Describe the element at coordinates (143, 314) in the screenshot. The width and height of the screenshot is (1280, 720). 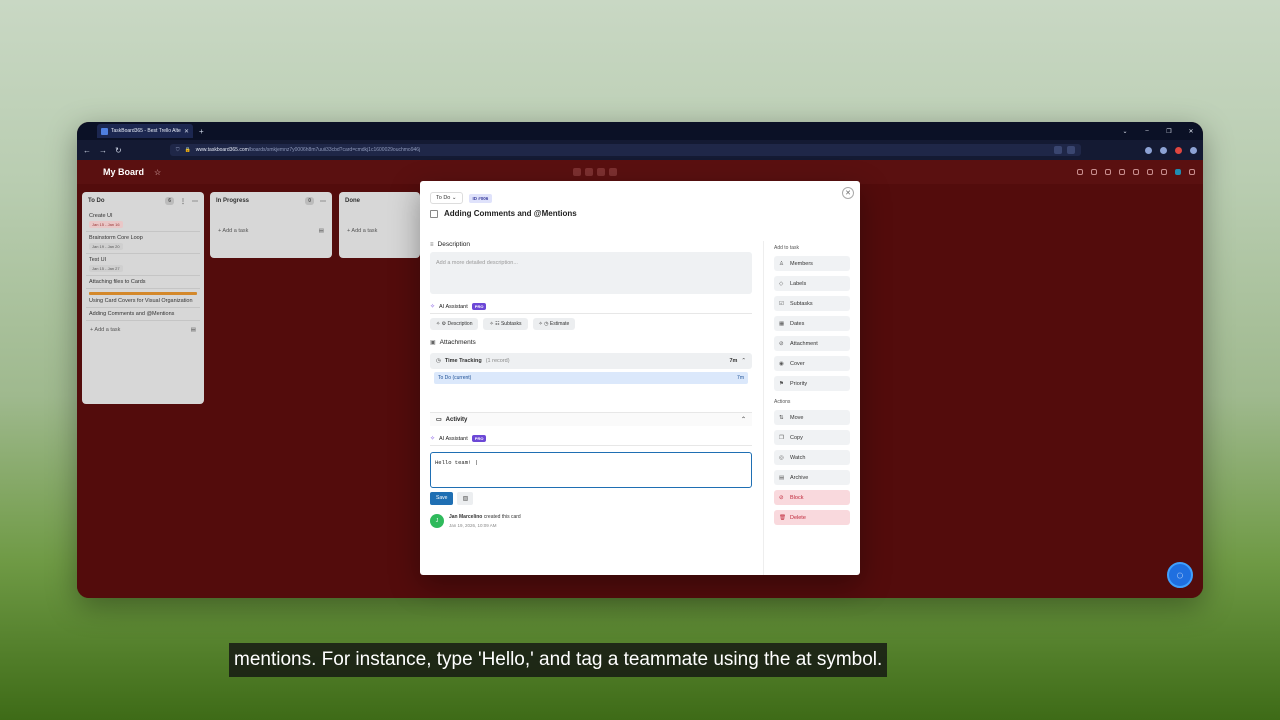
I see `task-card: Adding Comments and @Mentions` at that location.